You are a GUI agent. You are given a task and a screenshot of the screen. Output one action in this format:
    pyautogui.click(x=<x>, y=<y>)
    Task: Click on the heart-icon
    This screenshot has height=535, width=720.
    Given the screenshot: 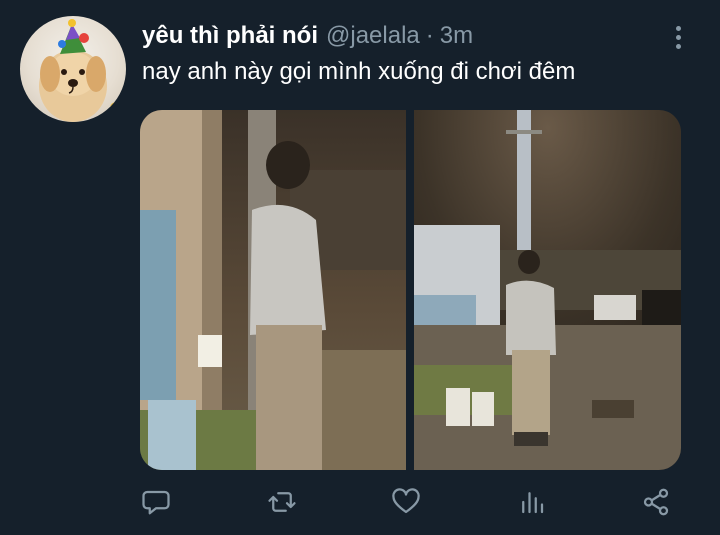 What is the action you would take?
    pyautogui.click(x=406, y=501)
    